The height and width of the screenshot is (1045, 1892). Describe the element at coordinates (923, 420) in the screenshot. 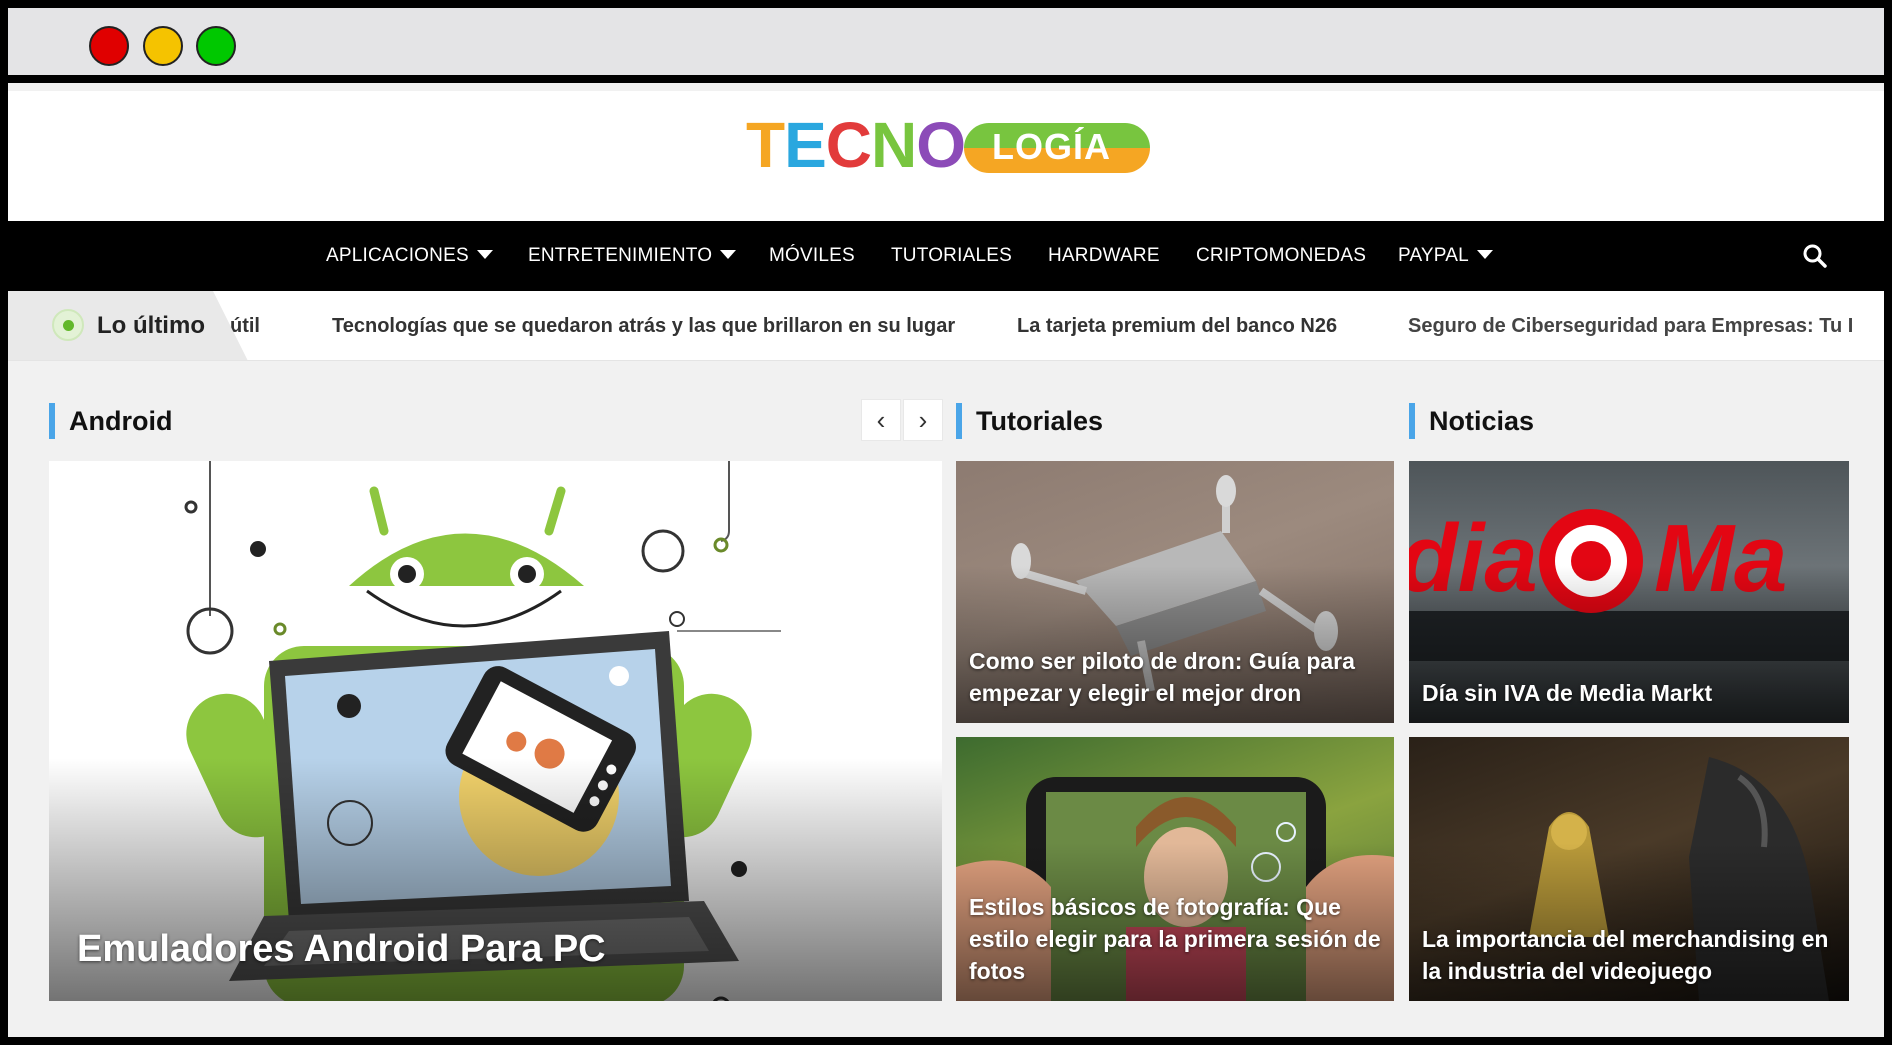

I see `chevron-right-icon: ›` at that location.